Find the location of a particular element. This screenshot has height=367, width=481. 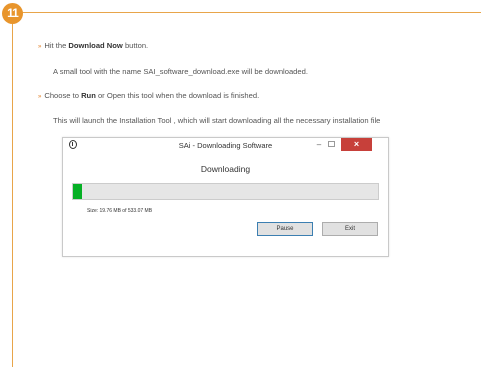

download-size-label: Size: 19.76 MB of 533.07 MB is located at coordinates (120, 211).